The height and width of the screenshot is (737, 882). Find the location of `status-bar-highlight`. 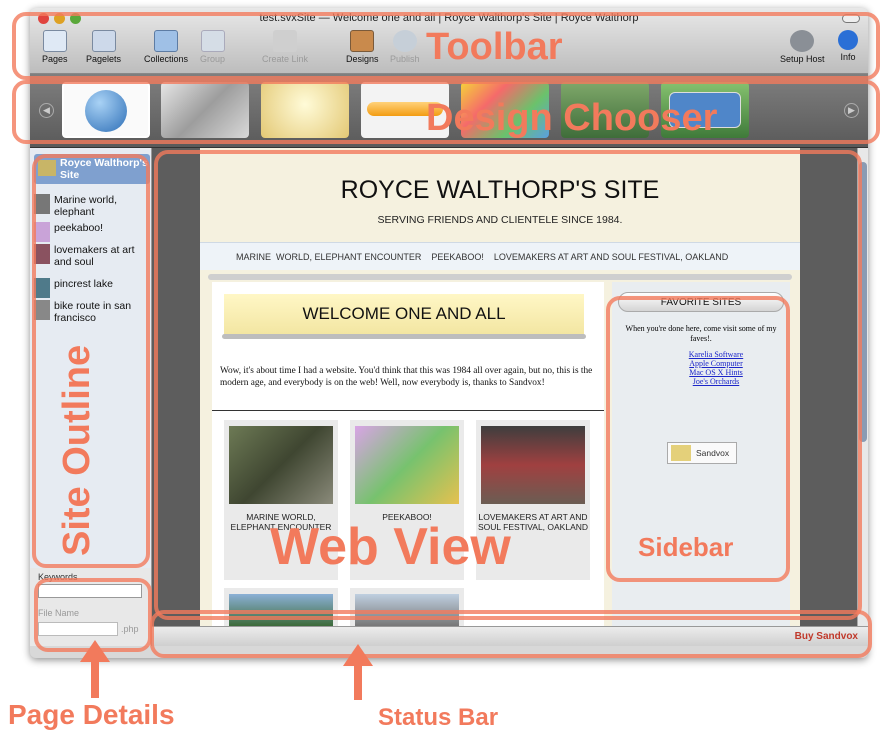

status-bar-highlight is located at coordinates (511, 634).